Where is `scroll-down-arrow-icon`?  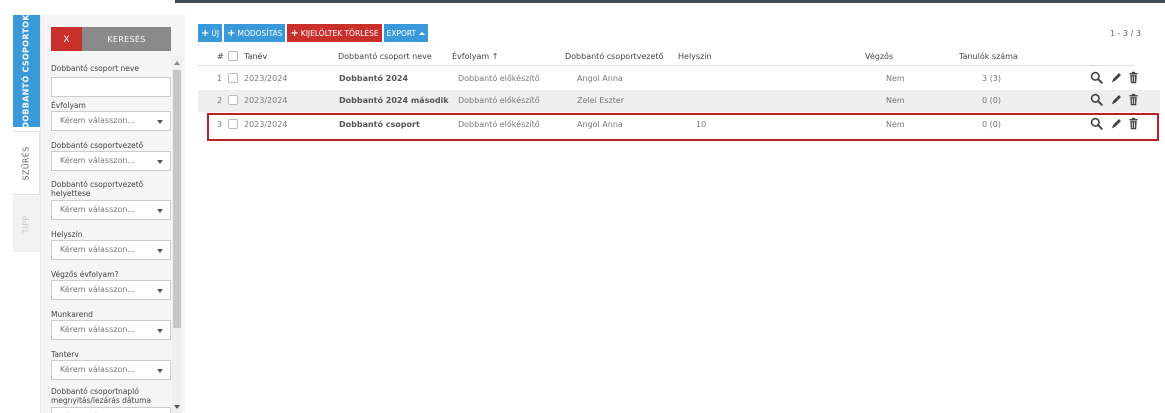
scroll-down-arrow-icon is located at coordinates (177, 407).